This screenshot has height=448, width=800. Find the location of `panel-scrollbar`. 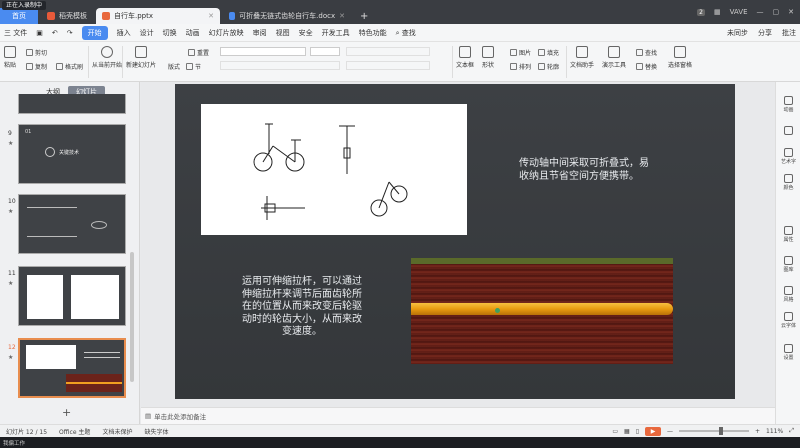

panel-scrollbar is located at coordinates (132, 317).